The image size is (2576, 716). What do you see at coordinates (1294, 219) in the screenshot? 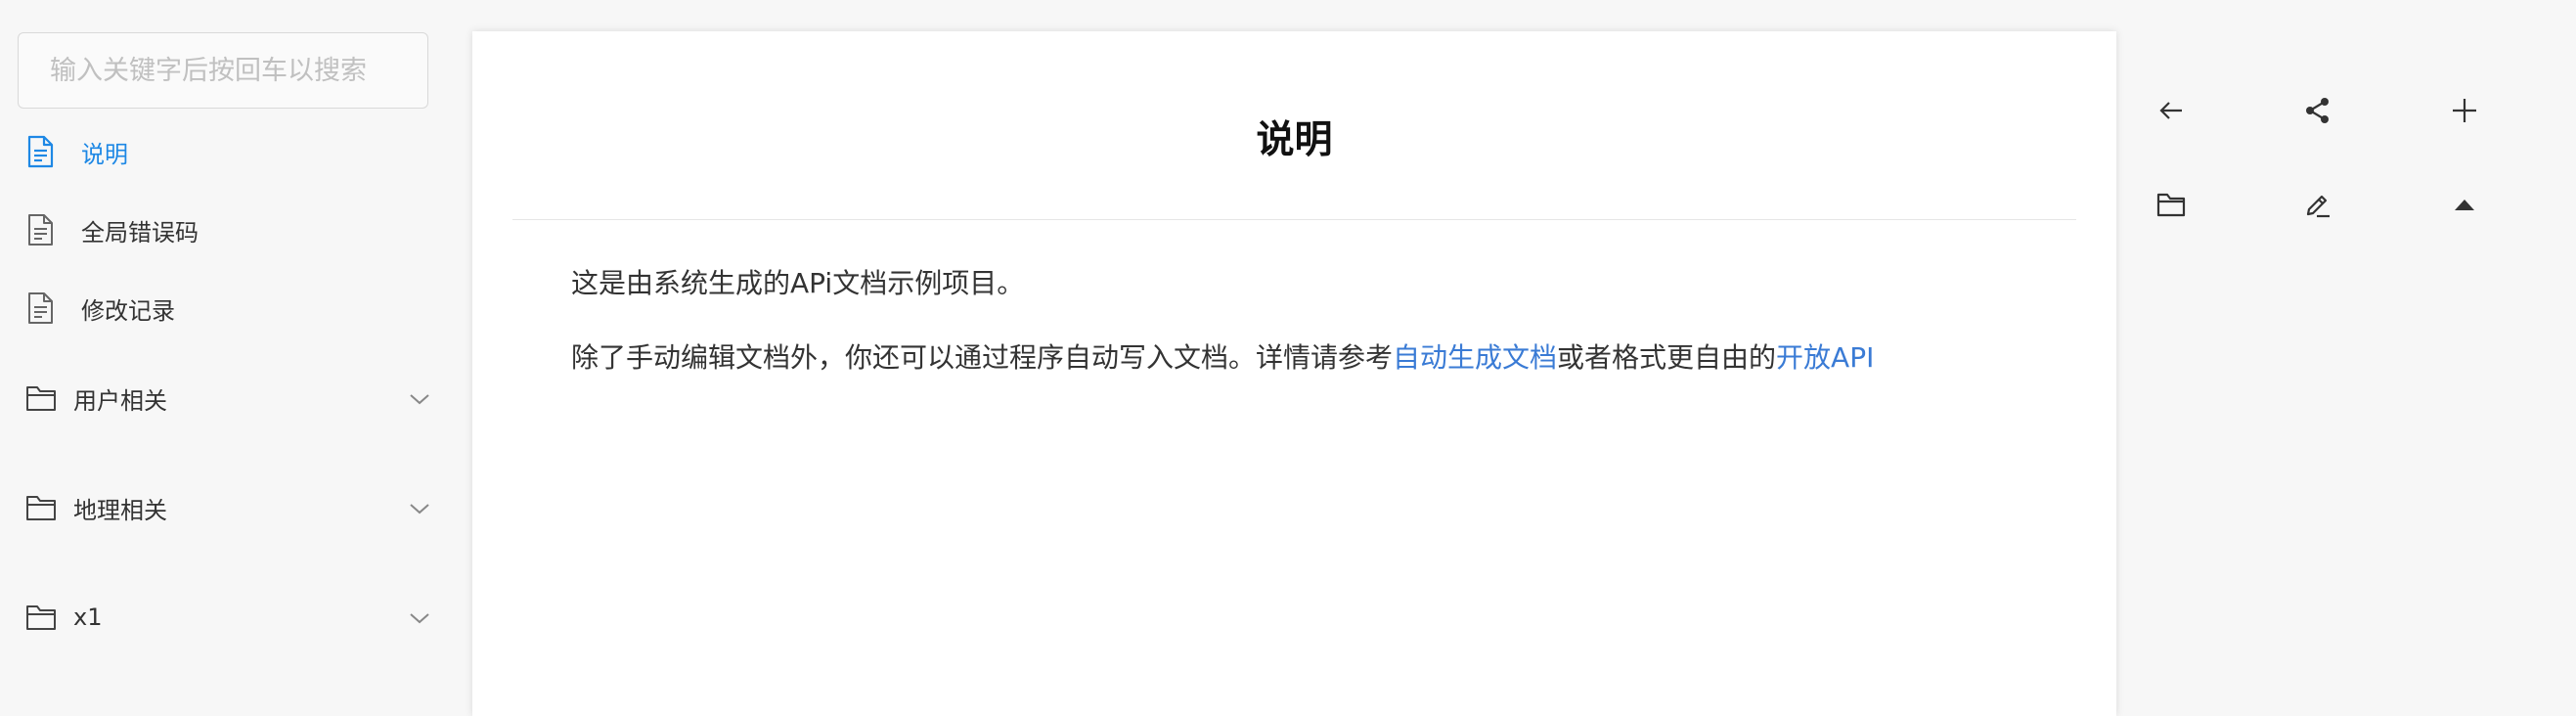
I see `title-divider` at bounding box center [1294, 219].